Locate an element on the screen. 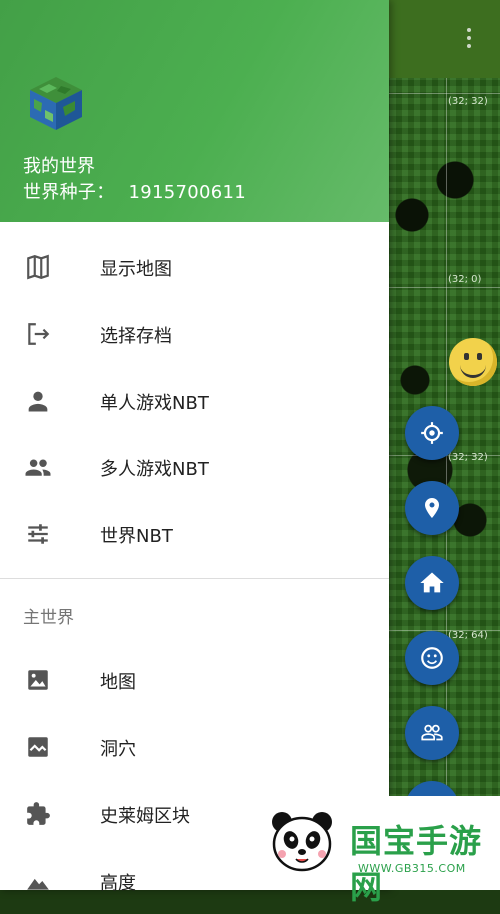 The image size is (500, 914). marker-button is located at coordinates (432, 508).